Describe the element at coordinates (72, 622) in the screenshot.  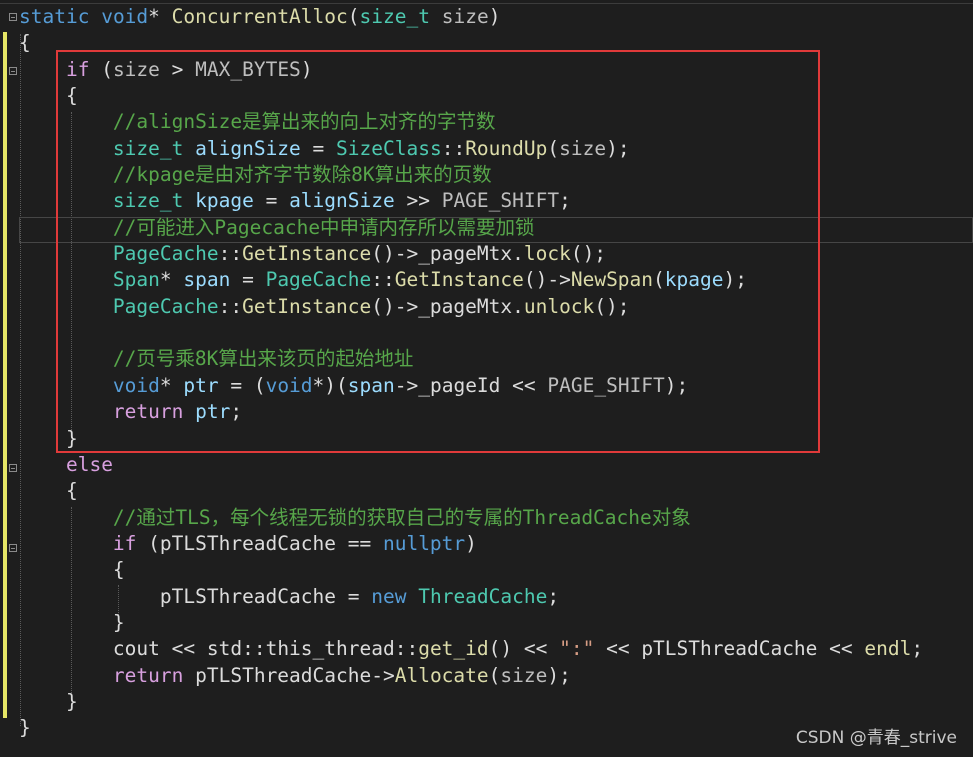
I see `code-token: }` at that location.